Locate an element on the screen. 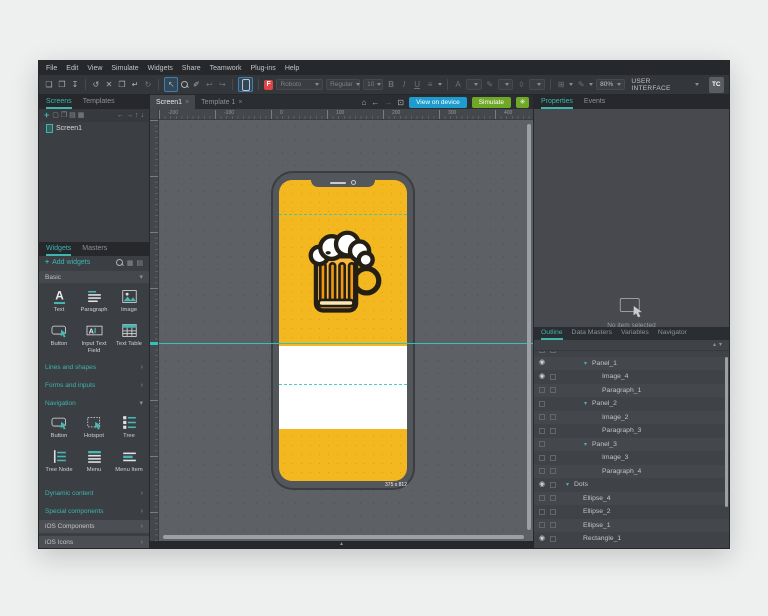 This screenshot has height=616, width=768. user-avatar: TC is located at coordinates (716, 84).